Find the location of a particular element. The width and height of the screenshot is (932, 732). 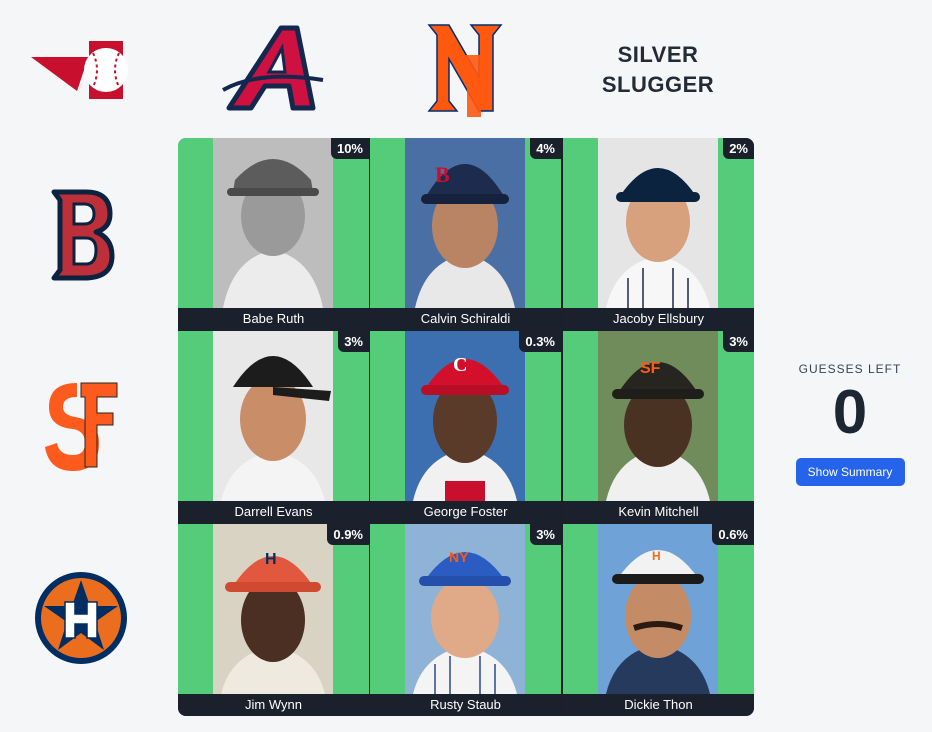

criteria-silver-slugger: SILVER SLUGGER is located at coordinates (658, 69).